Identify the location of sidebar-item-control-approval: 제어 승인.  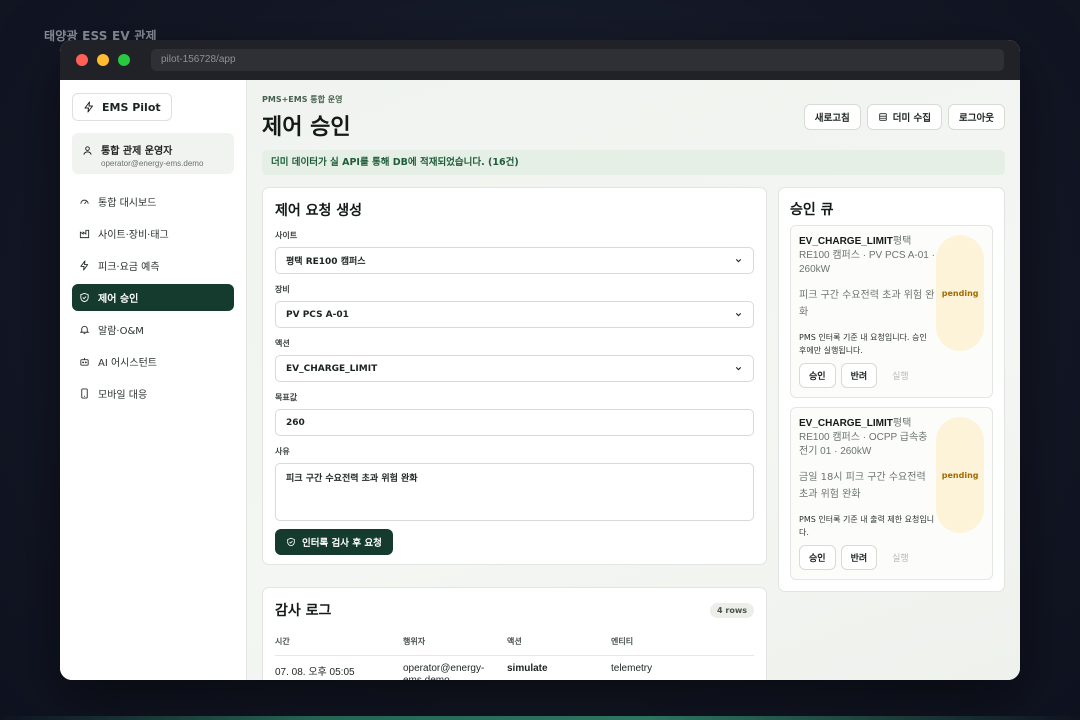
(153, 297).